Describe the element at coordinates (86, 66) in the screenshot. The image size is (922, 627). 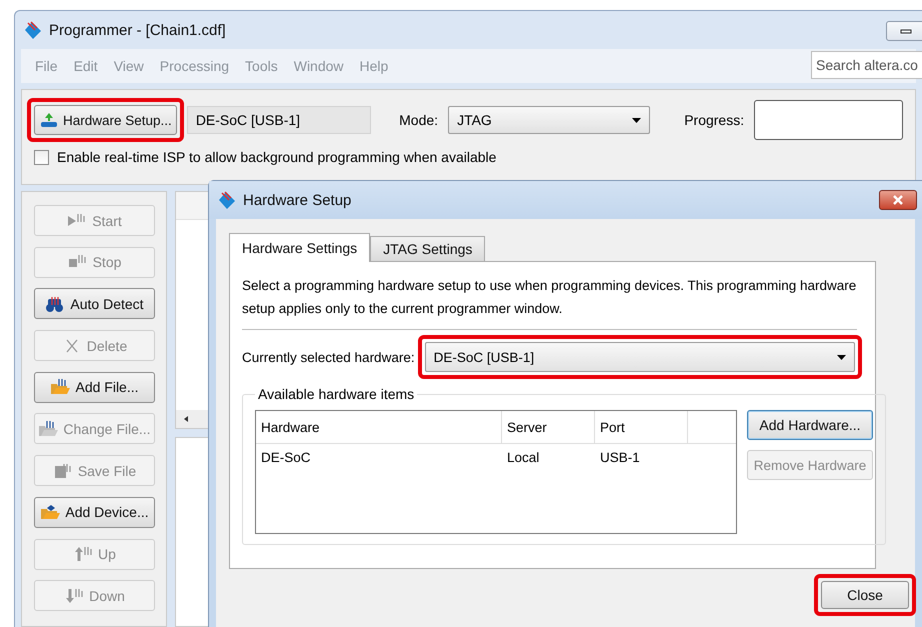
I see `menu-item: Edit` at that location.